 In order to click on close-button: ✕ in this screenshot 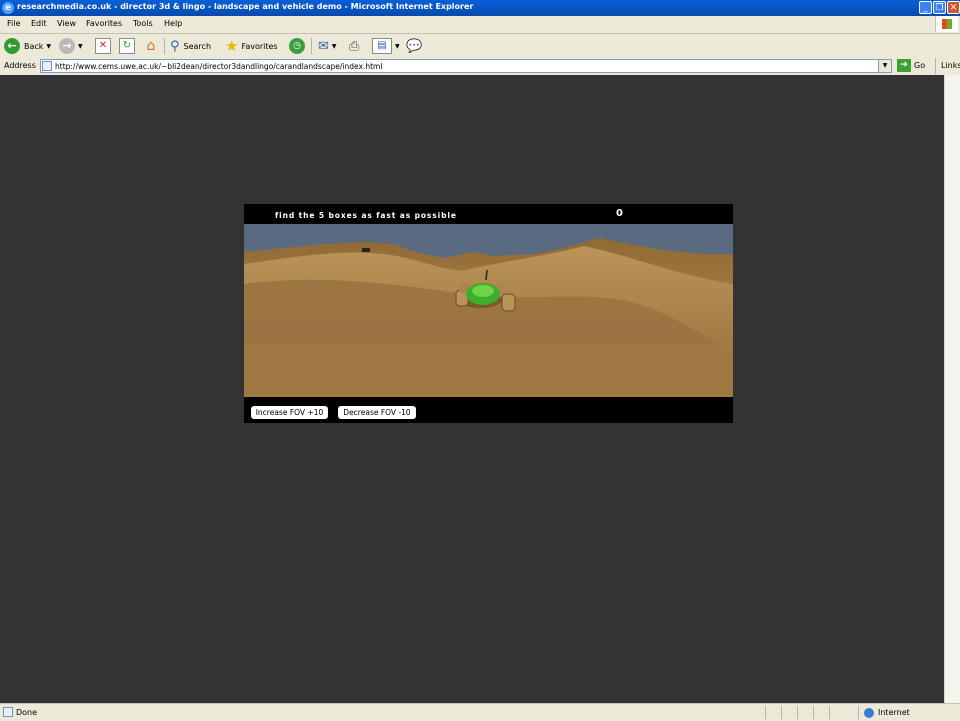, I will do `click(953, 7)`.